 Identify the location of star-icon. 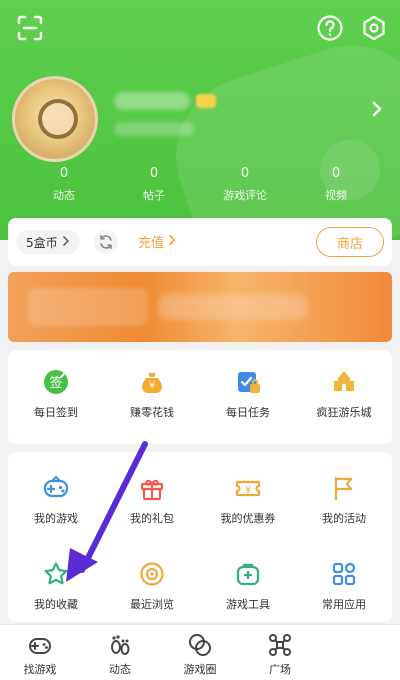
(56, 574).